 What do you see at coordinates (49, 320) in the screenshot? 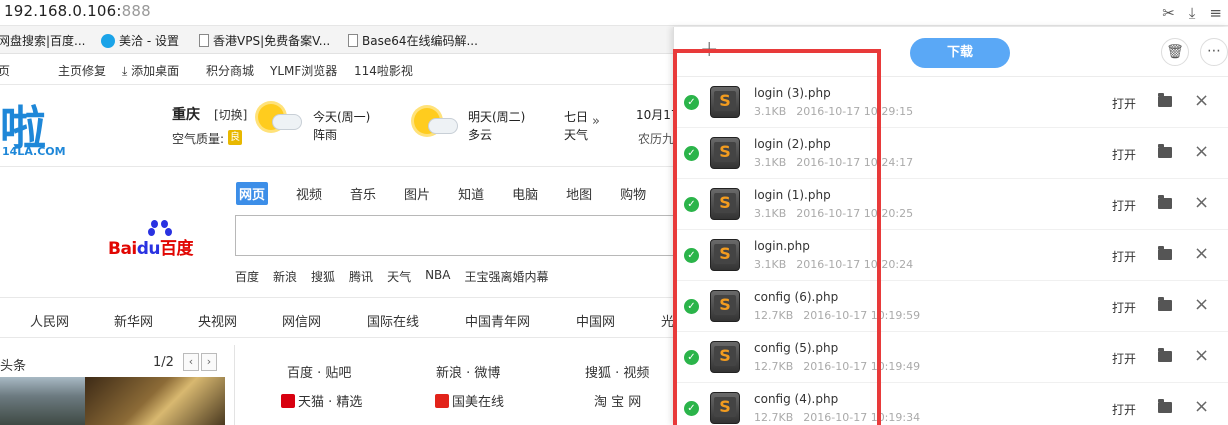
I see `site-link: 人民网` at bounding box center [49, 320].